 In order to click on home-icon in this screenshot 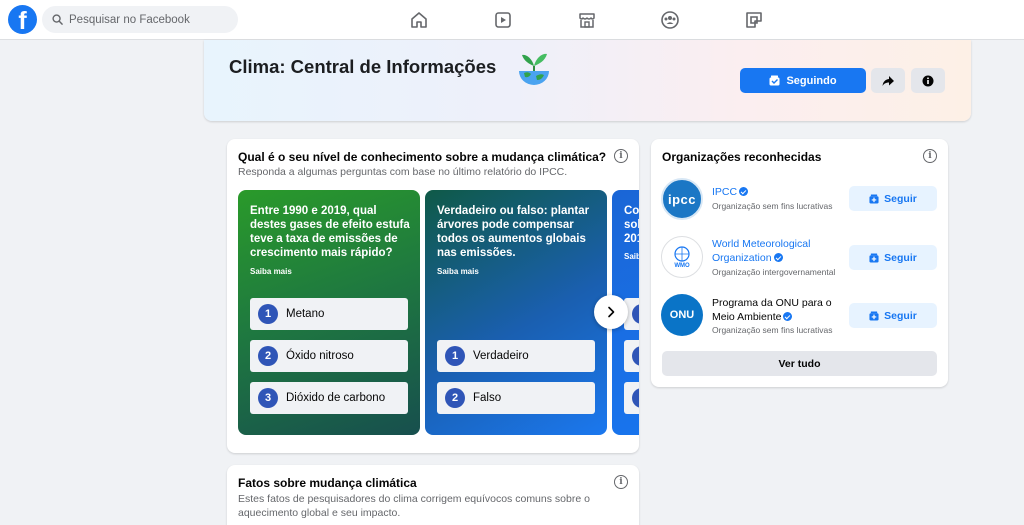, I will do `click(419, 20)`.